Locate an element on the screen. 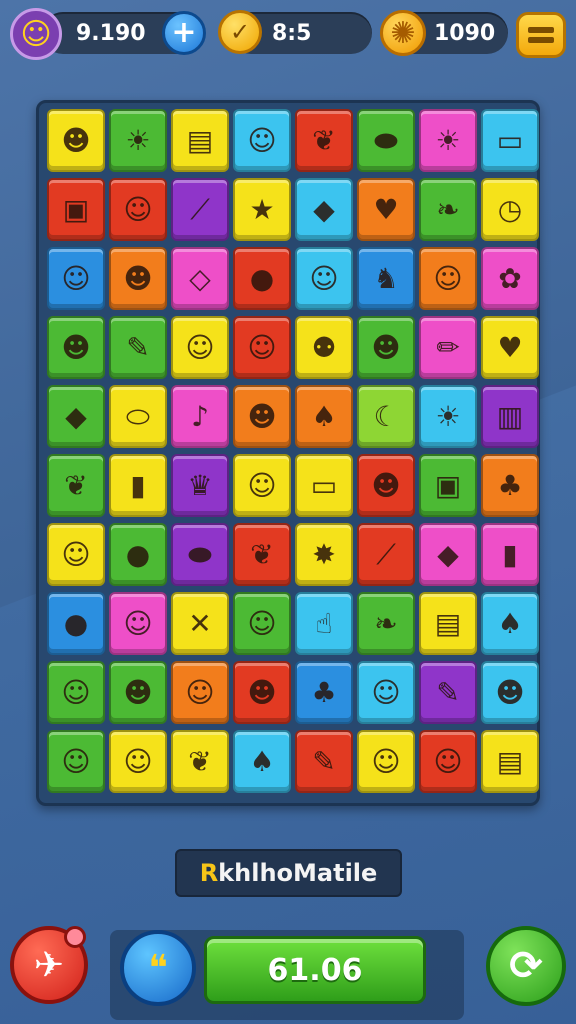 This screenshot has width=576, height=1024. tile: ♛ is located at coordinates (200, 485).